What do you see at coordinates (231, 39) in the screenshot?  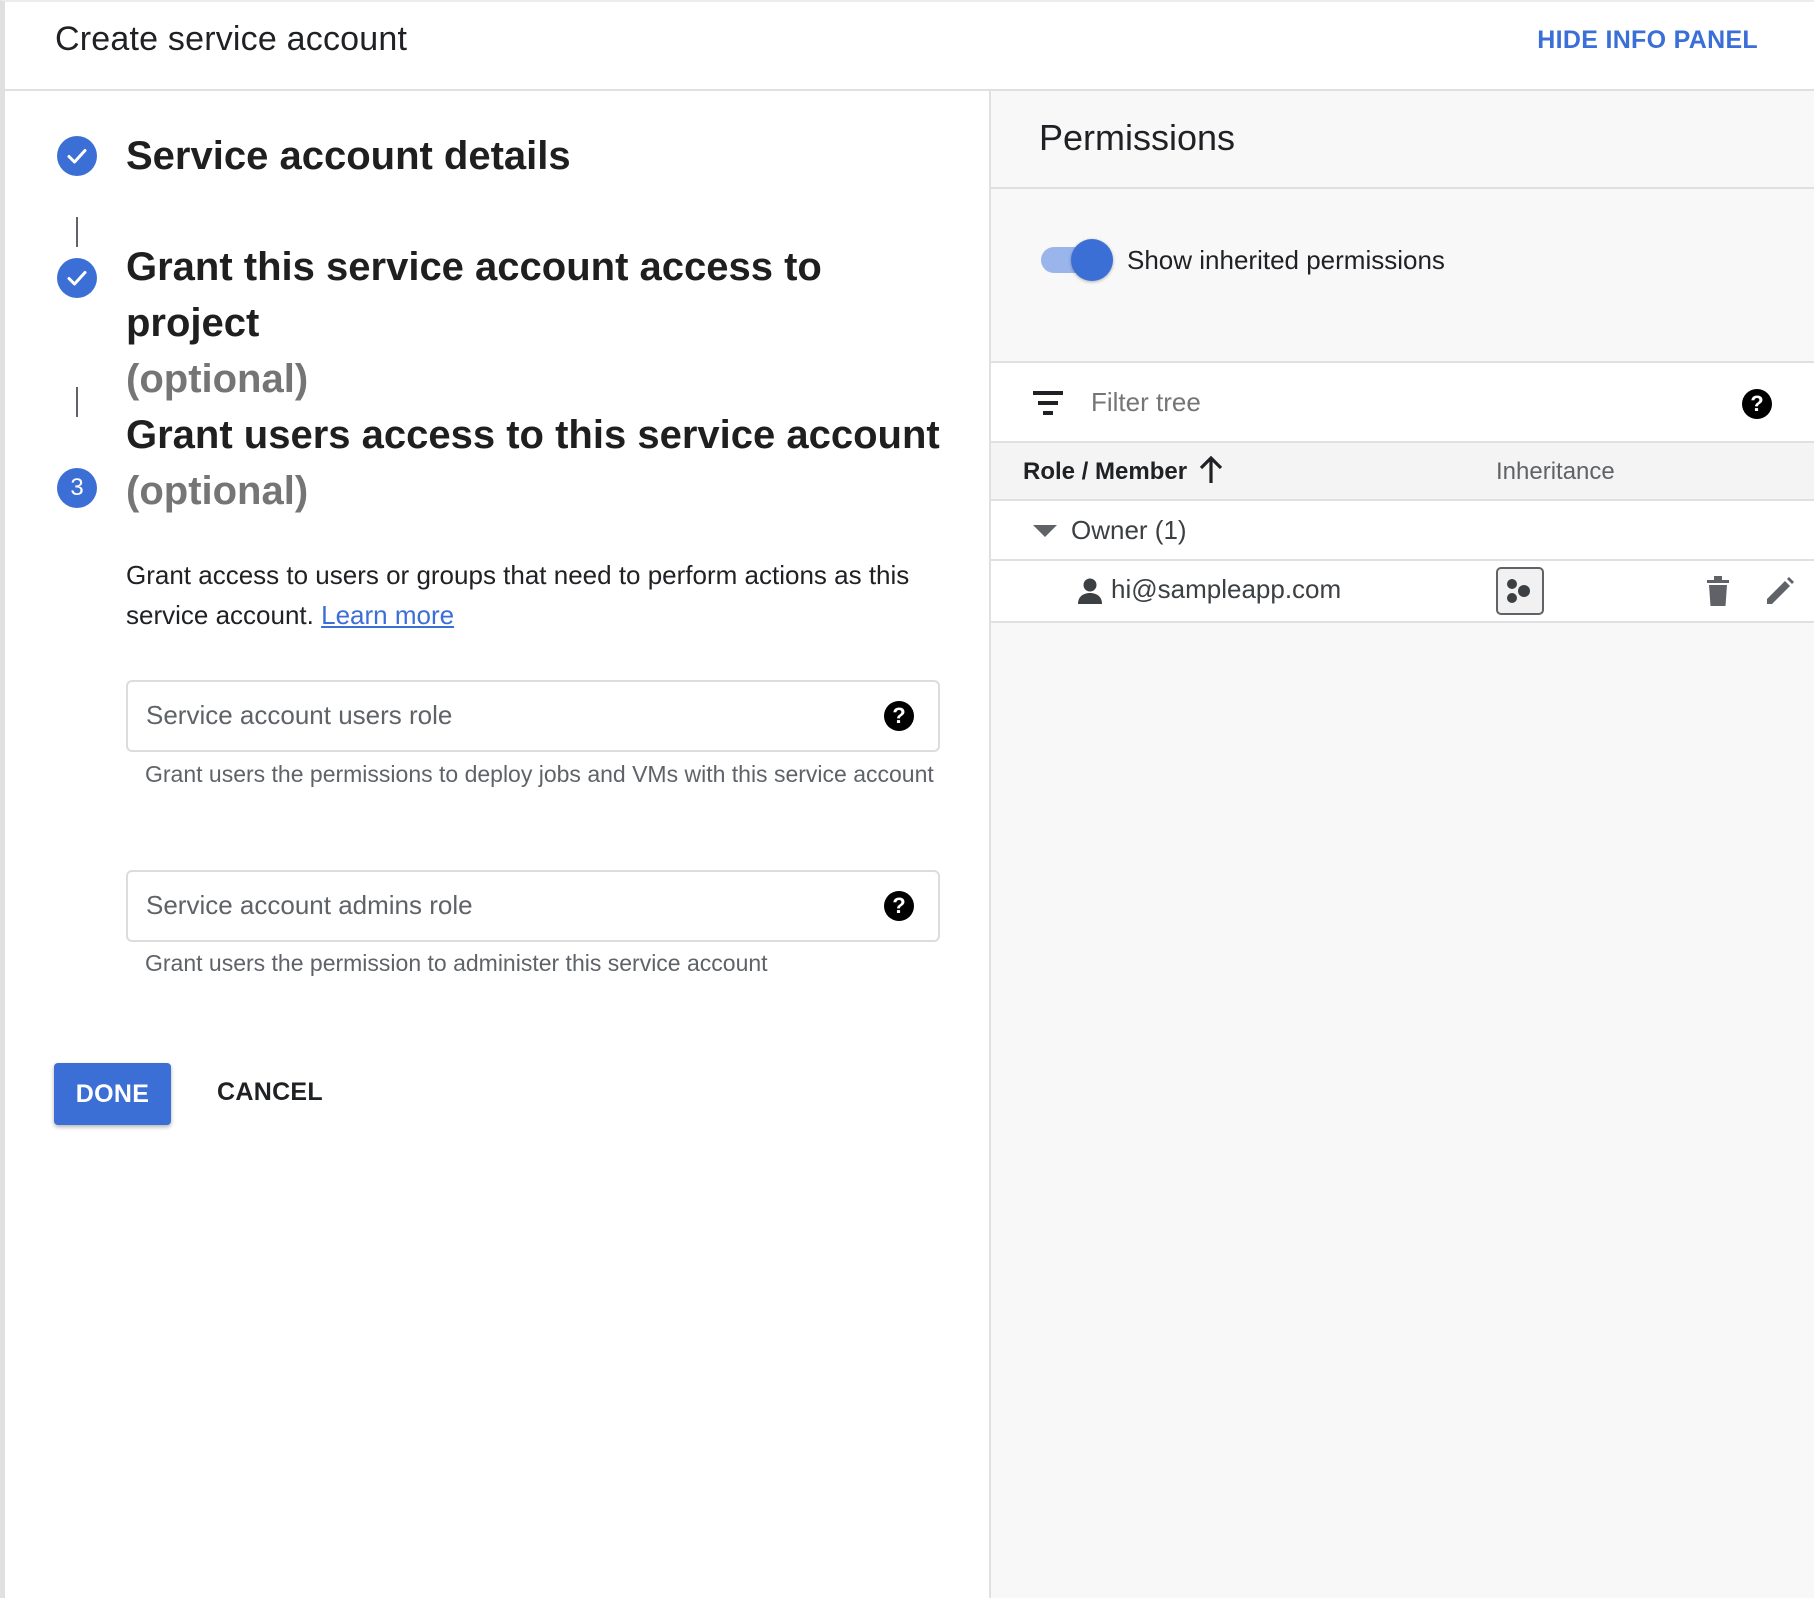 I see `page-title: Create service account` at bounding box center [231, 39].